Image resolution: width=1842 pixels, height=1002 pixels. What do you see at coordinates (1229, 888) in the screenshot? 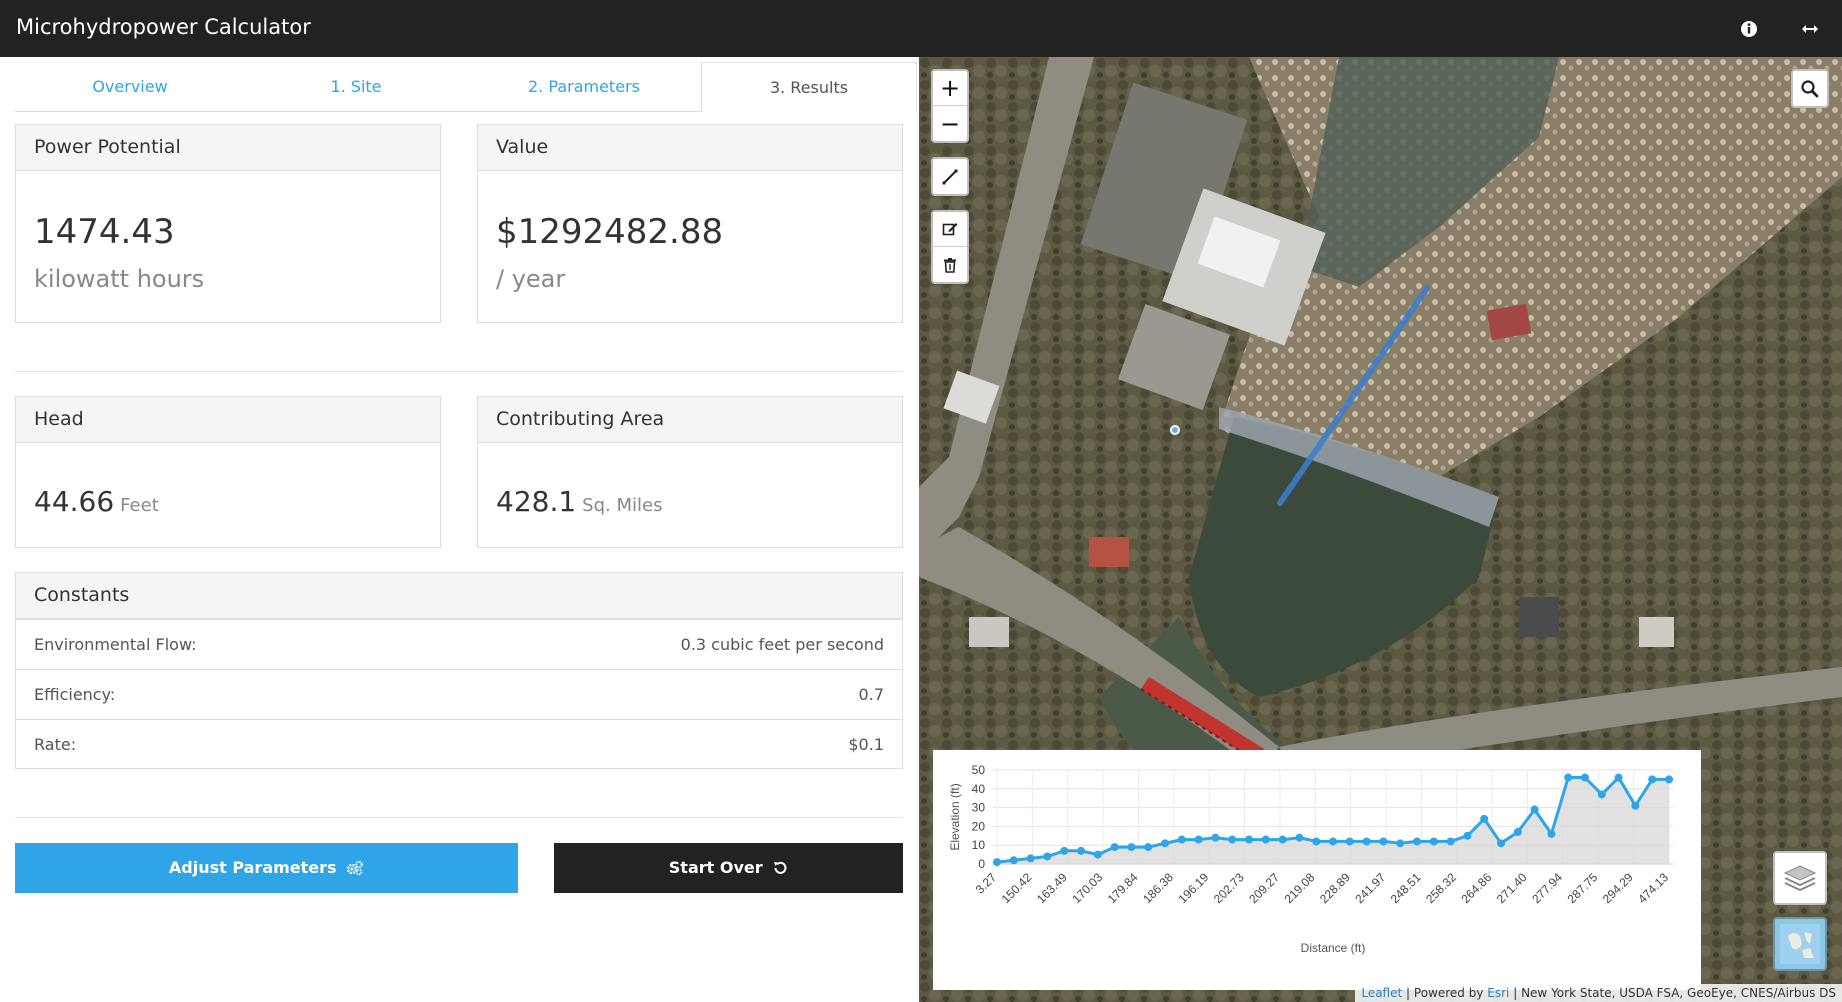
I see `x-tick-label: 202.73` at bounding box center [1229, 888].